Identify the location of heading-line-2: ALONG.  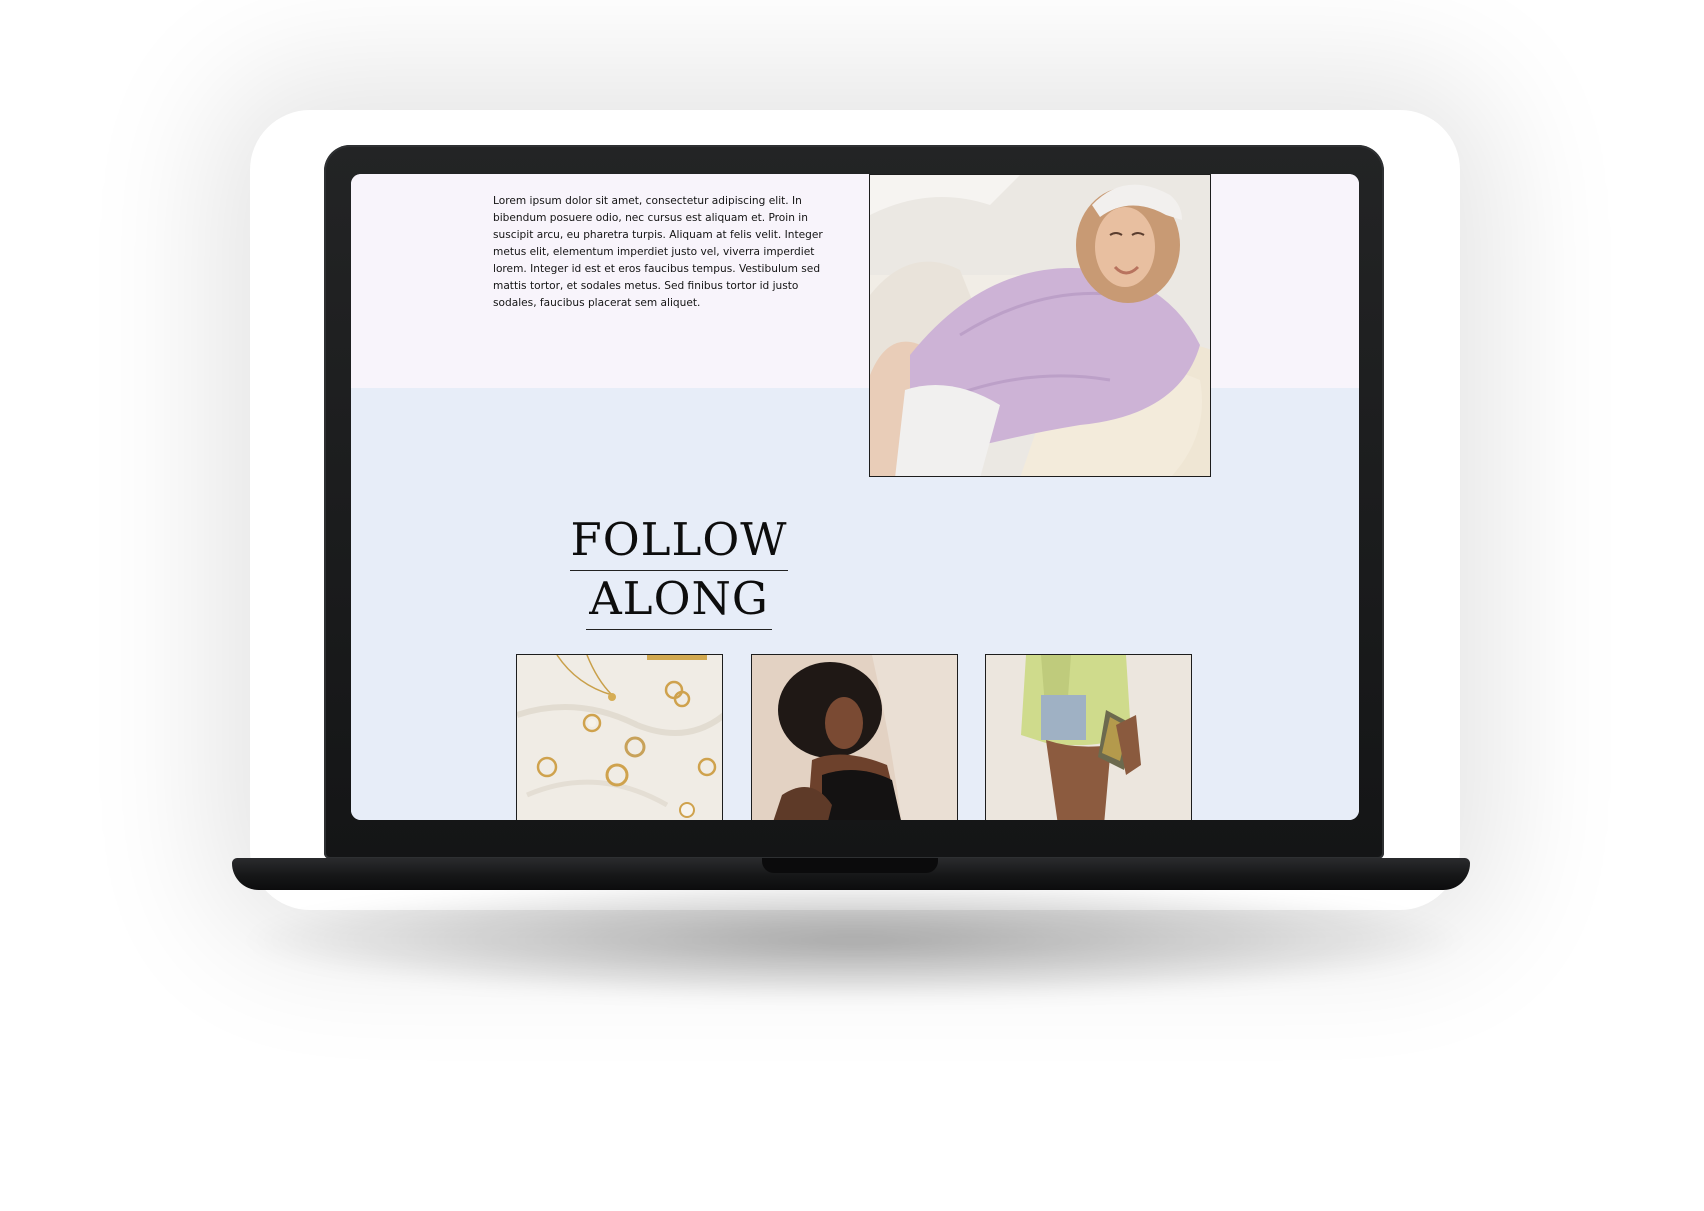
(679, 598).